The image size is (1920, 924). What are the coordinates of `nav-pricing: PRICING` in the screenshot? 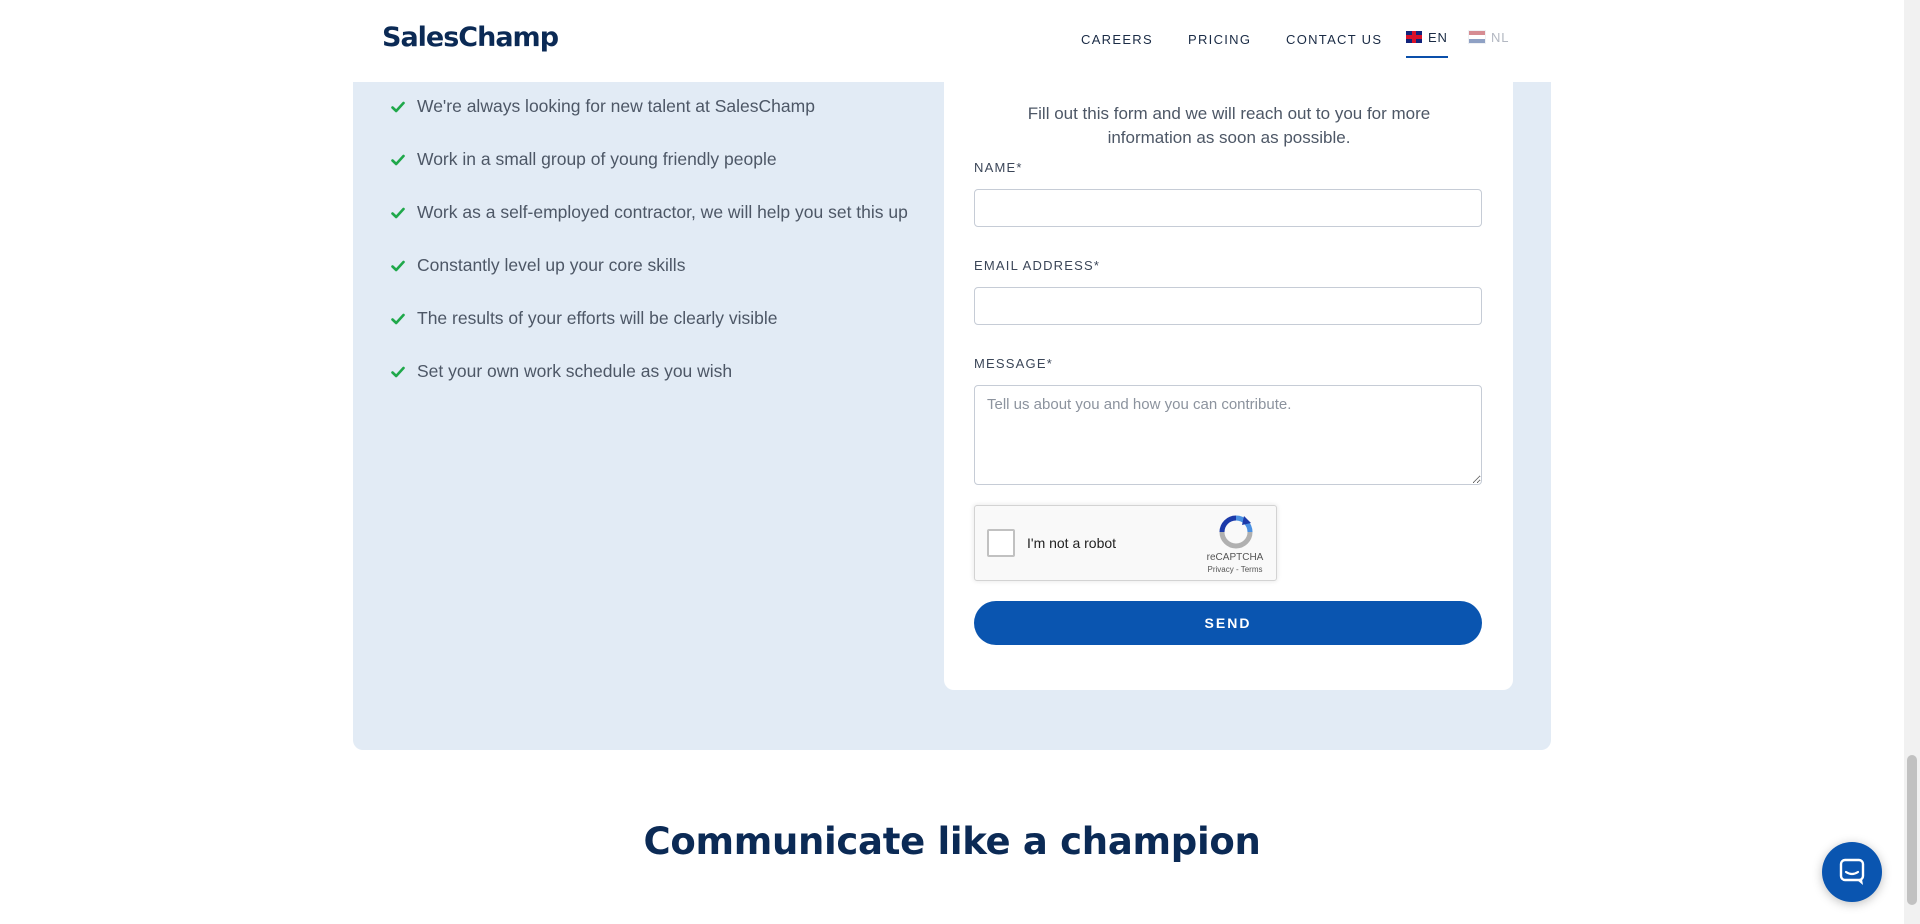 It's located at (1219, 39).